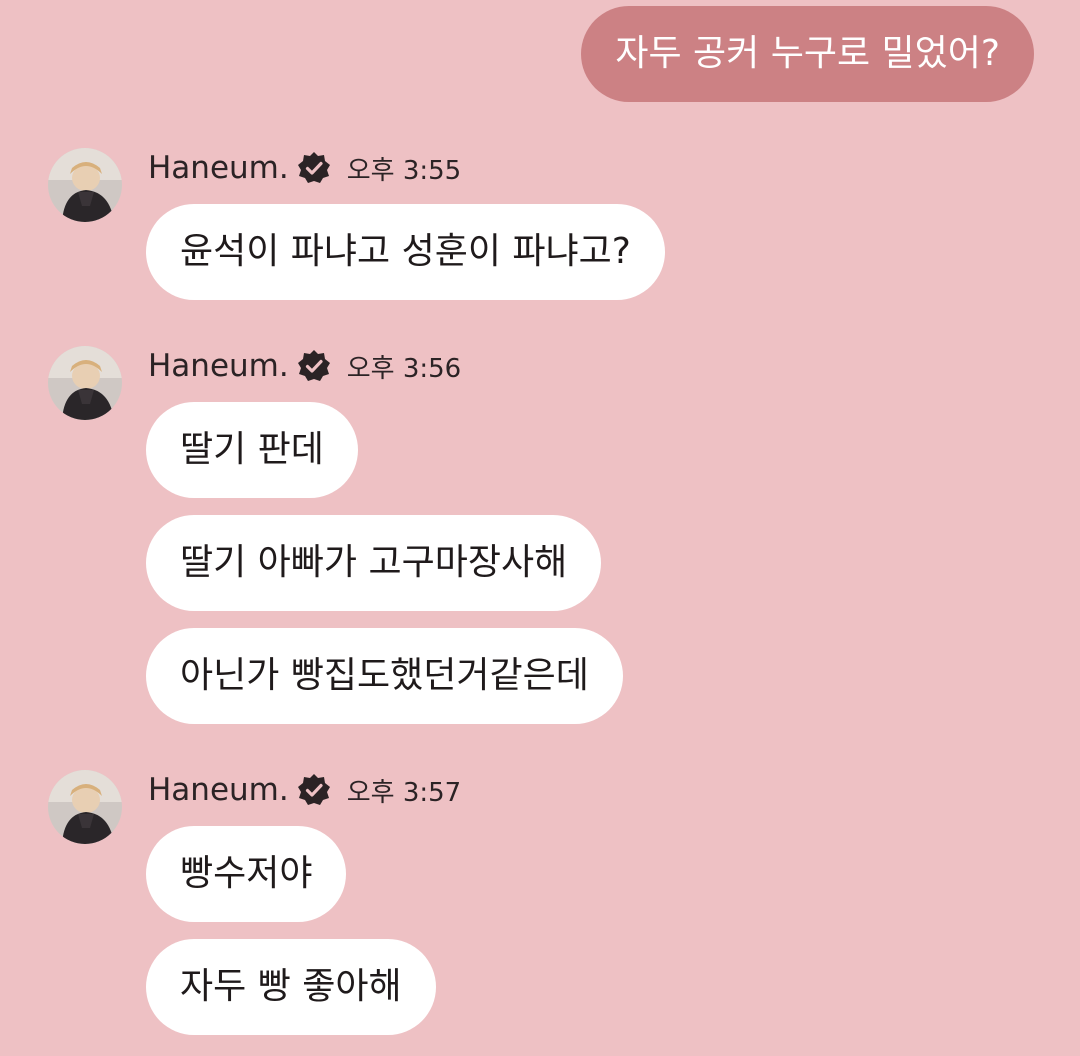  I want to click on message-text: 딸기 판데, so click(252, 449).